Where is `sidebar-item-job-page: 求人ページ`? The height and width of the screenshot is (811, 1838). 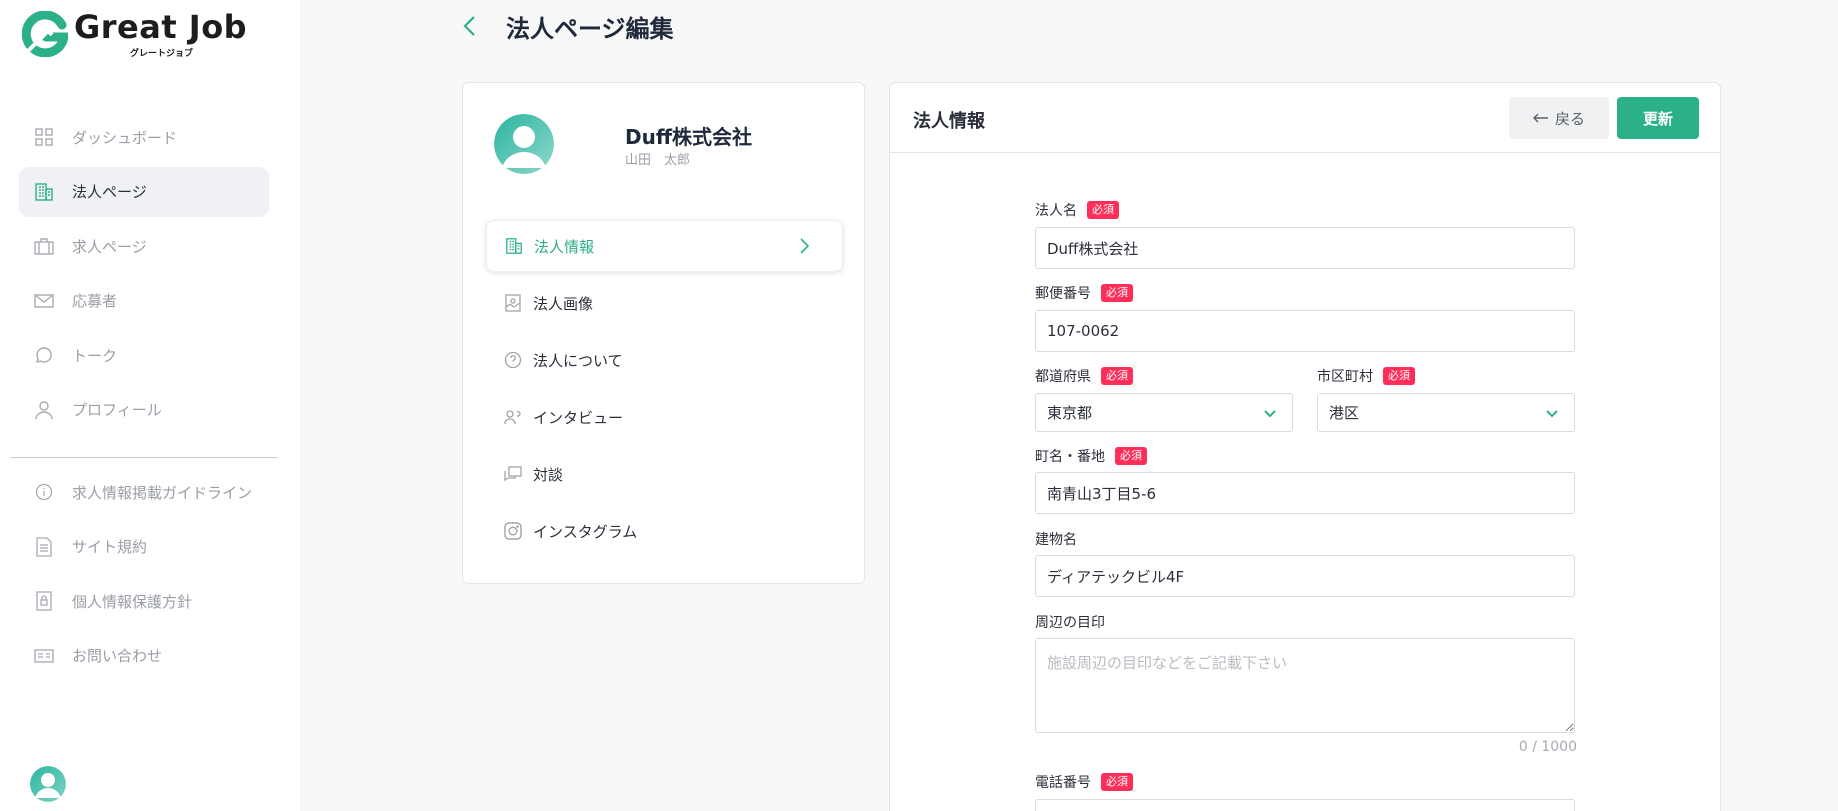
sidebar-item-job-page: 求人ページ is located at coordinates (144, 246).